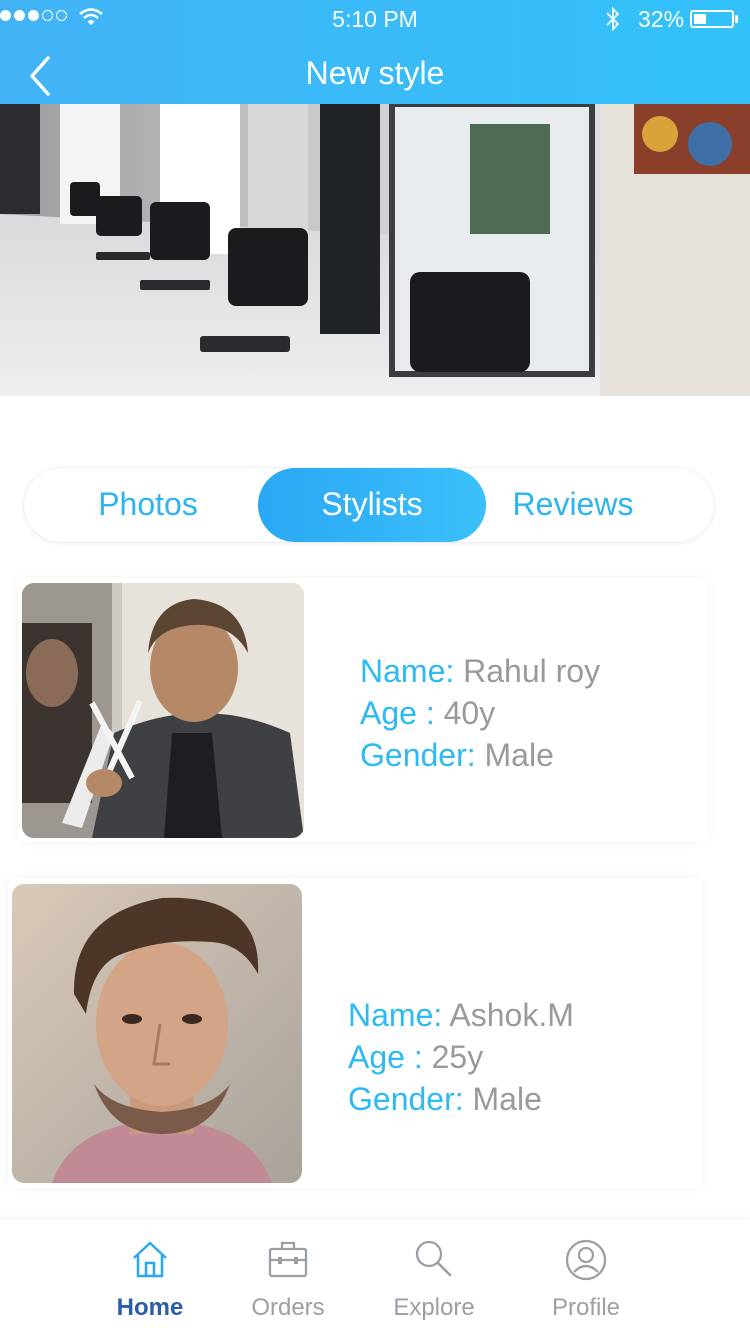 The image size is (750, 1334). What do you see at coordinates (288, 1259) in the screenshot?
I see `briefcase-icon` at bounding box center [288, 1259].